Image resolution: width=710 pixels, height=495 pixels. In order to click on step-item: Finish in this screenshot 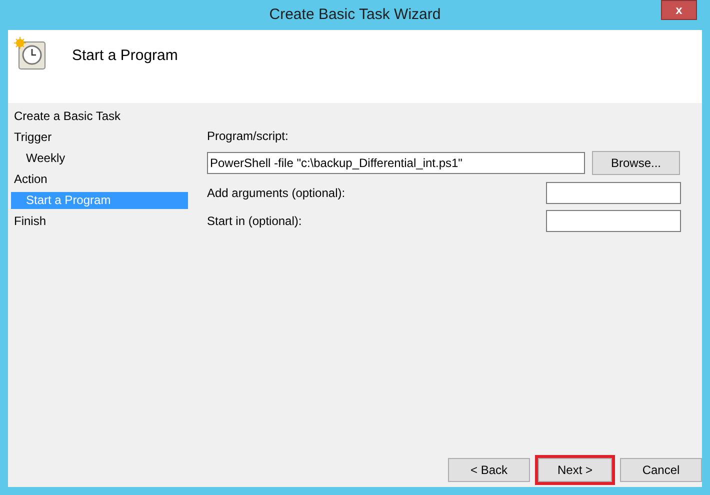, I will do `click(99, 221)`.